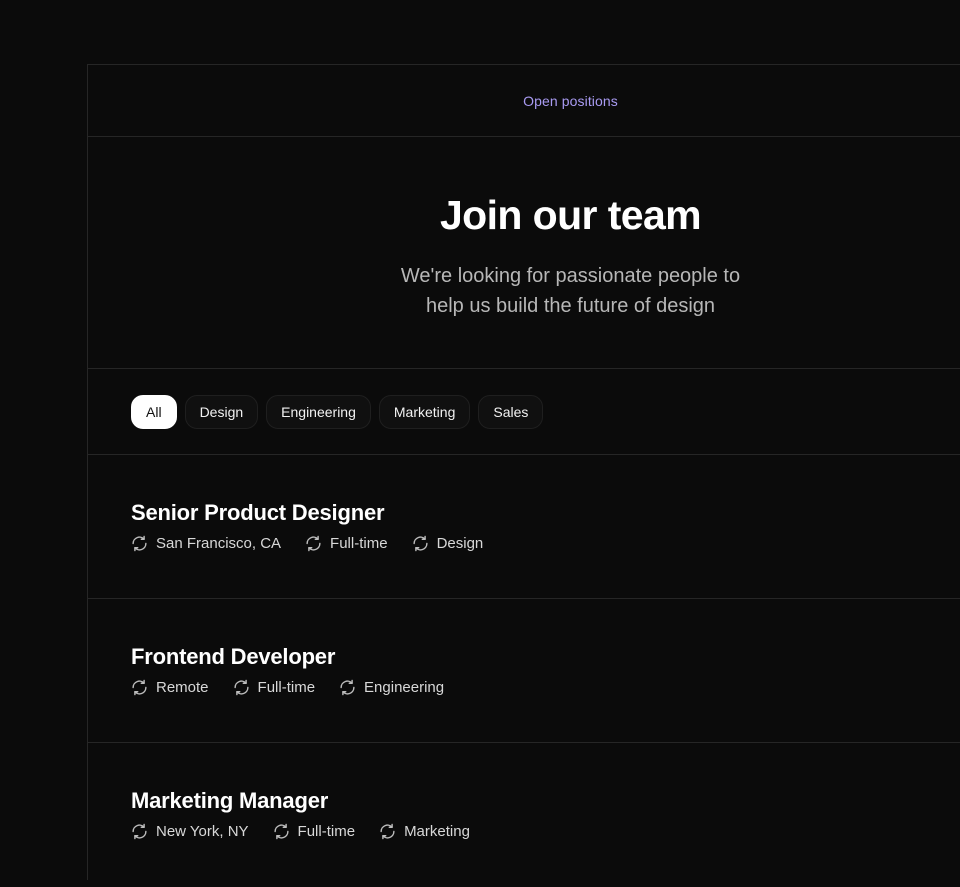 The height and width of the screenshot is (887, 960). Describe the element at coordinates (545, 513) in the screenshot. I see `job-title: Senior Product Designer` at that location.